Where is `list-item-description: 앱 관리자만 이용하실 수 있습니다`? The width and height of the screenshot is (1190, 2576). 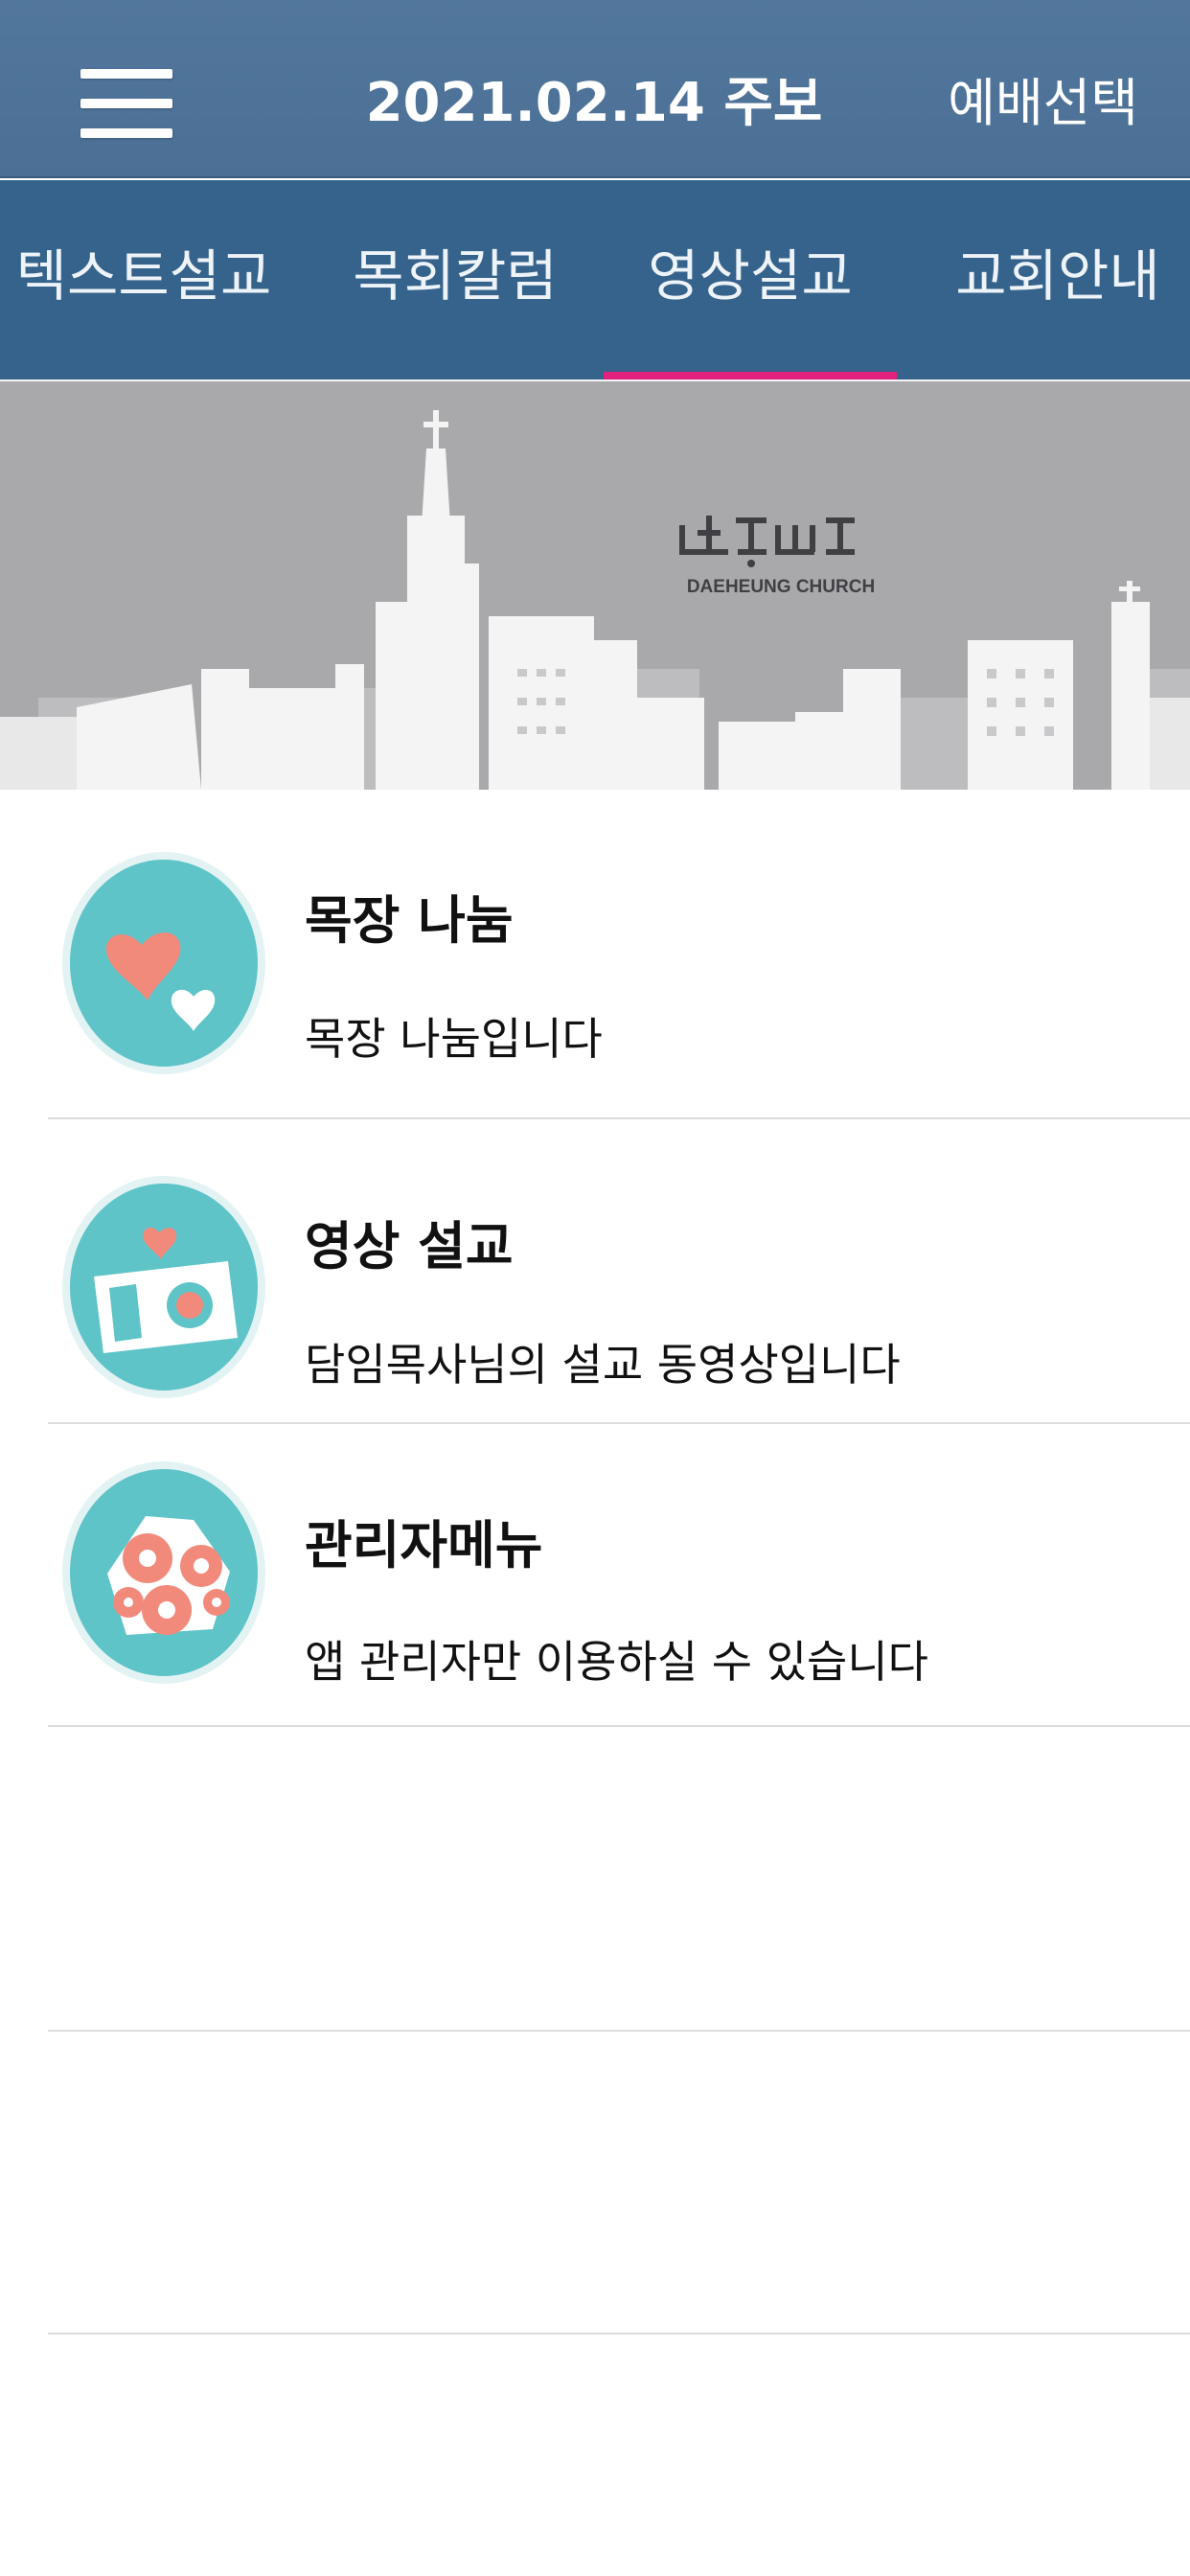
list-item-description: 앱 관리자만 이용하실 수 있습니다 is located at coordinates (617, 1662).